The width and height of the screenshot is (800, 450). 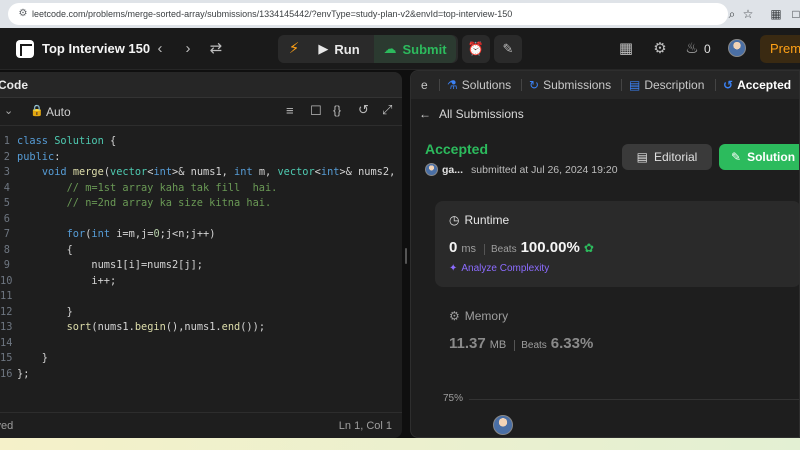 What do you see at coordinates (15, 373) in the screenshot?
I see `code-line: 16};` at bounding box center [15, 373].